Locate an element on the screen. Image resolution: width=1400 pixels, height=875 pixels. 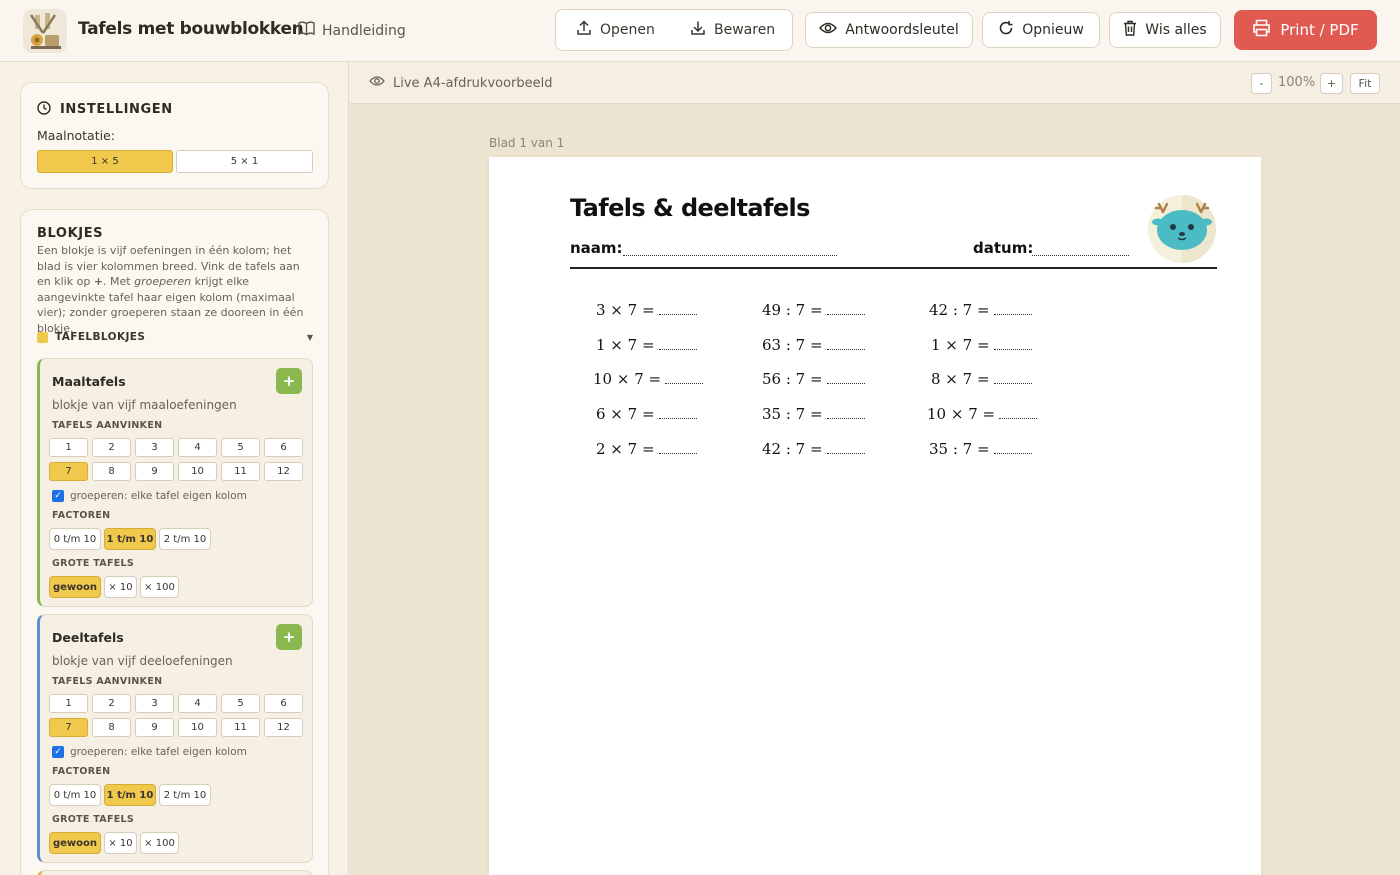
exercise-text: 10 × 7 = is located at coordinates (627, 379).